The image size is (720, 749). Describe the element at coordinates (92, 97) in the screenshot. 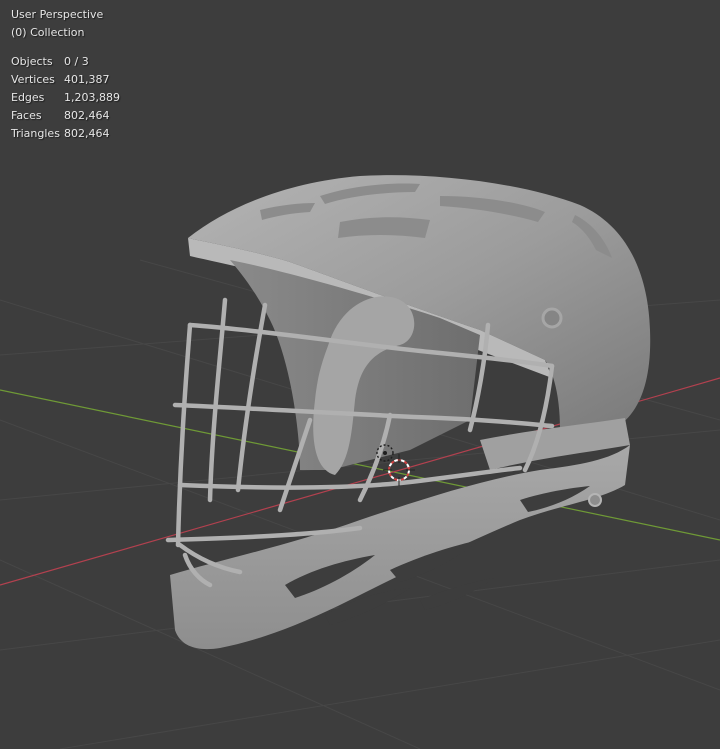

I see `stat-value-edges: 1,203,889` at that location.